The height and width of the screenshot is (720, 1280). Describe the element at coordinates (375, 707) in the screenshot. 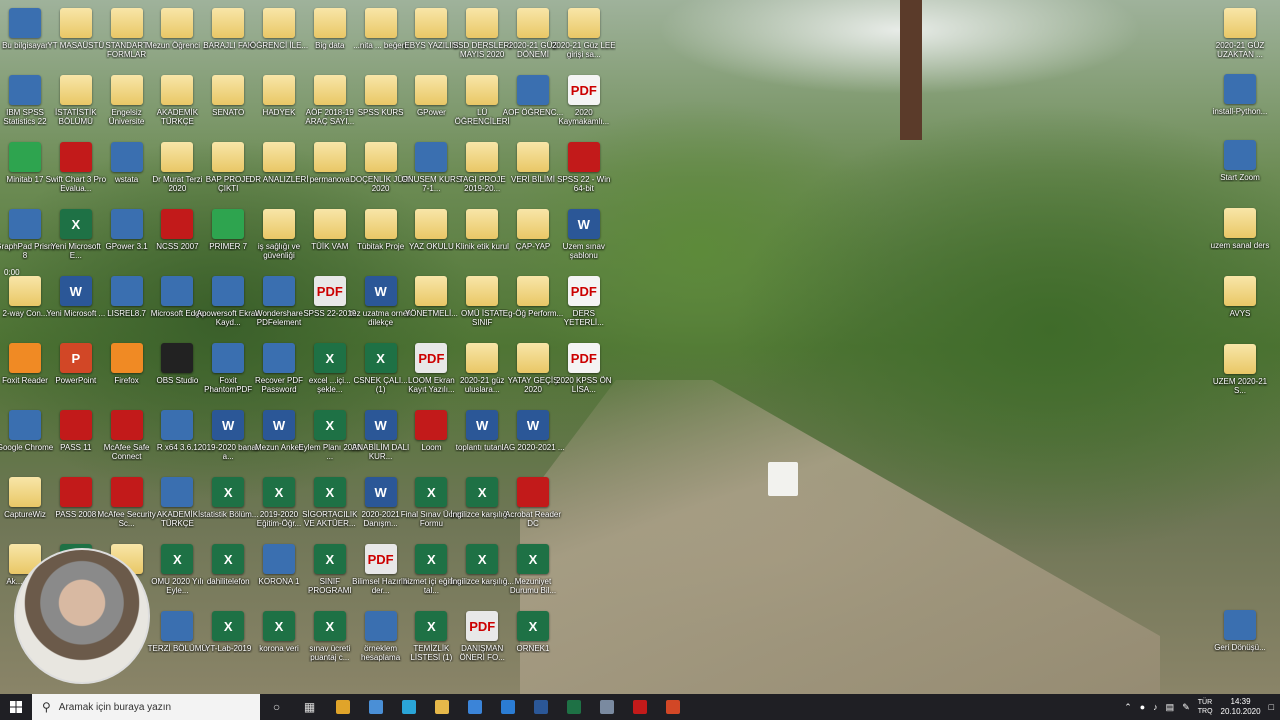

I see `taskbar-app-browser` at that location.